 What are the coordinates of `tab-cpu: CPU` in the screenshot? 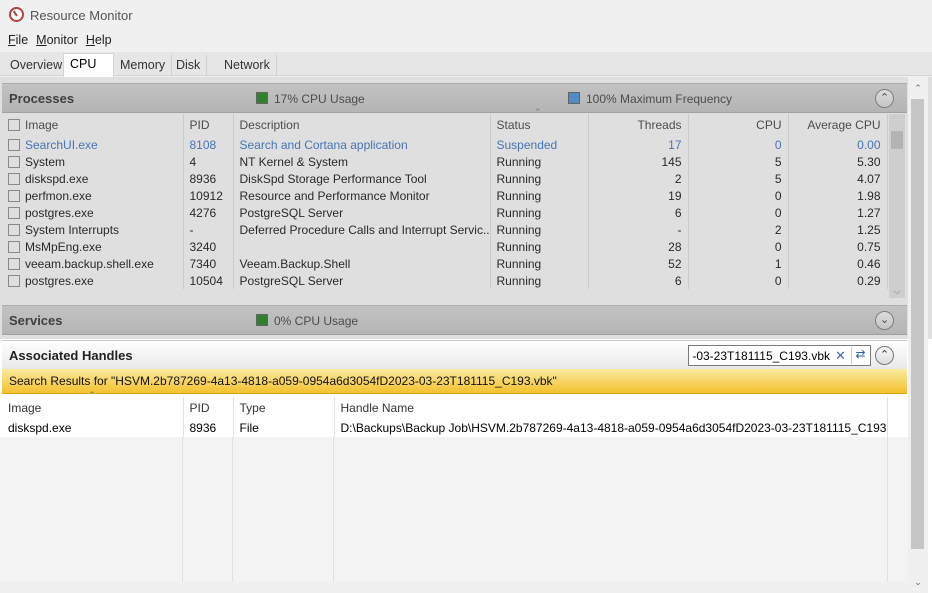 It's located at (88, 65).